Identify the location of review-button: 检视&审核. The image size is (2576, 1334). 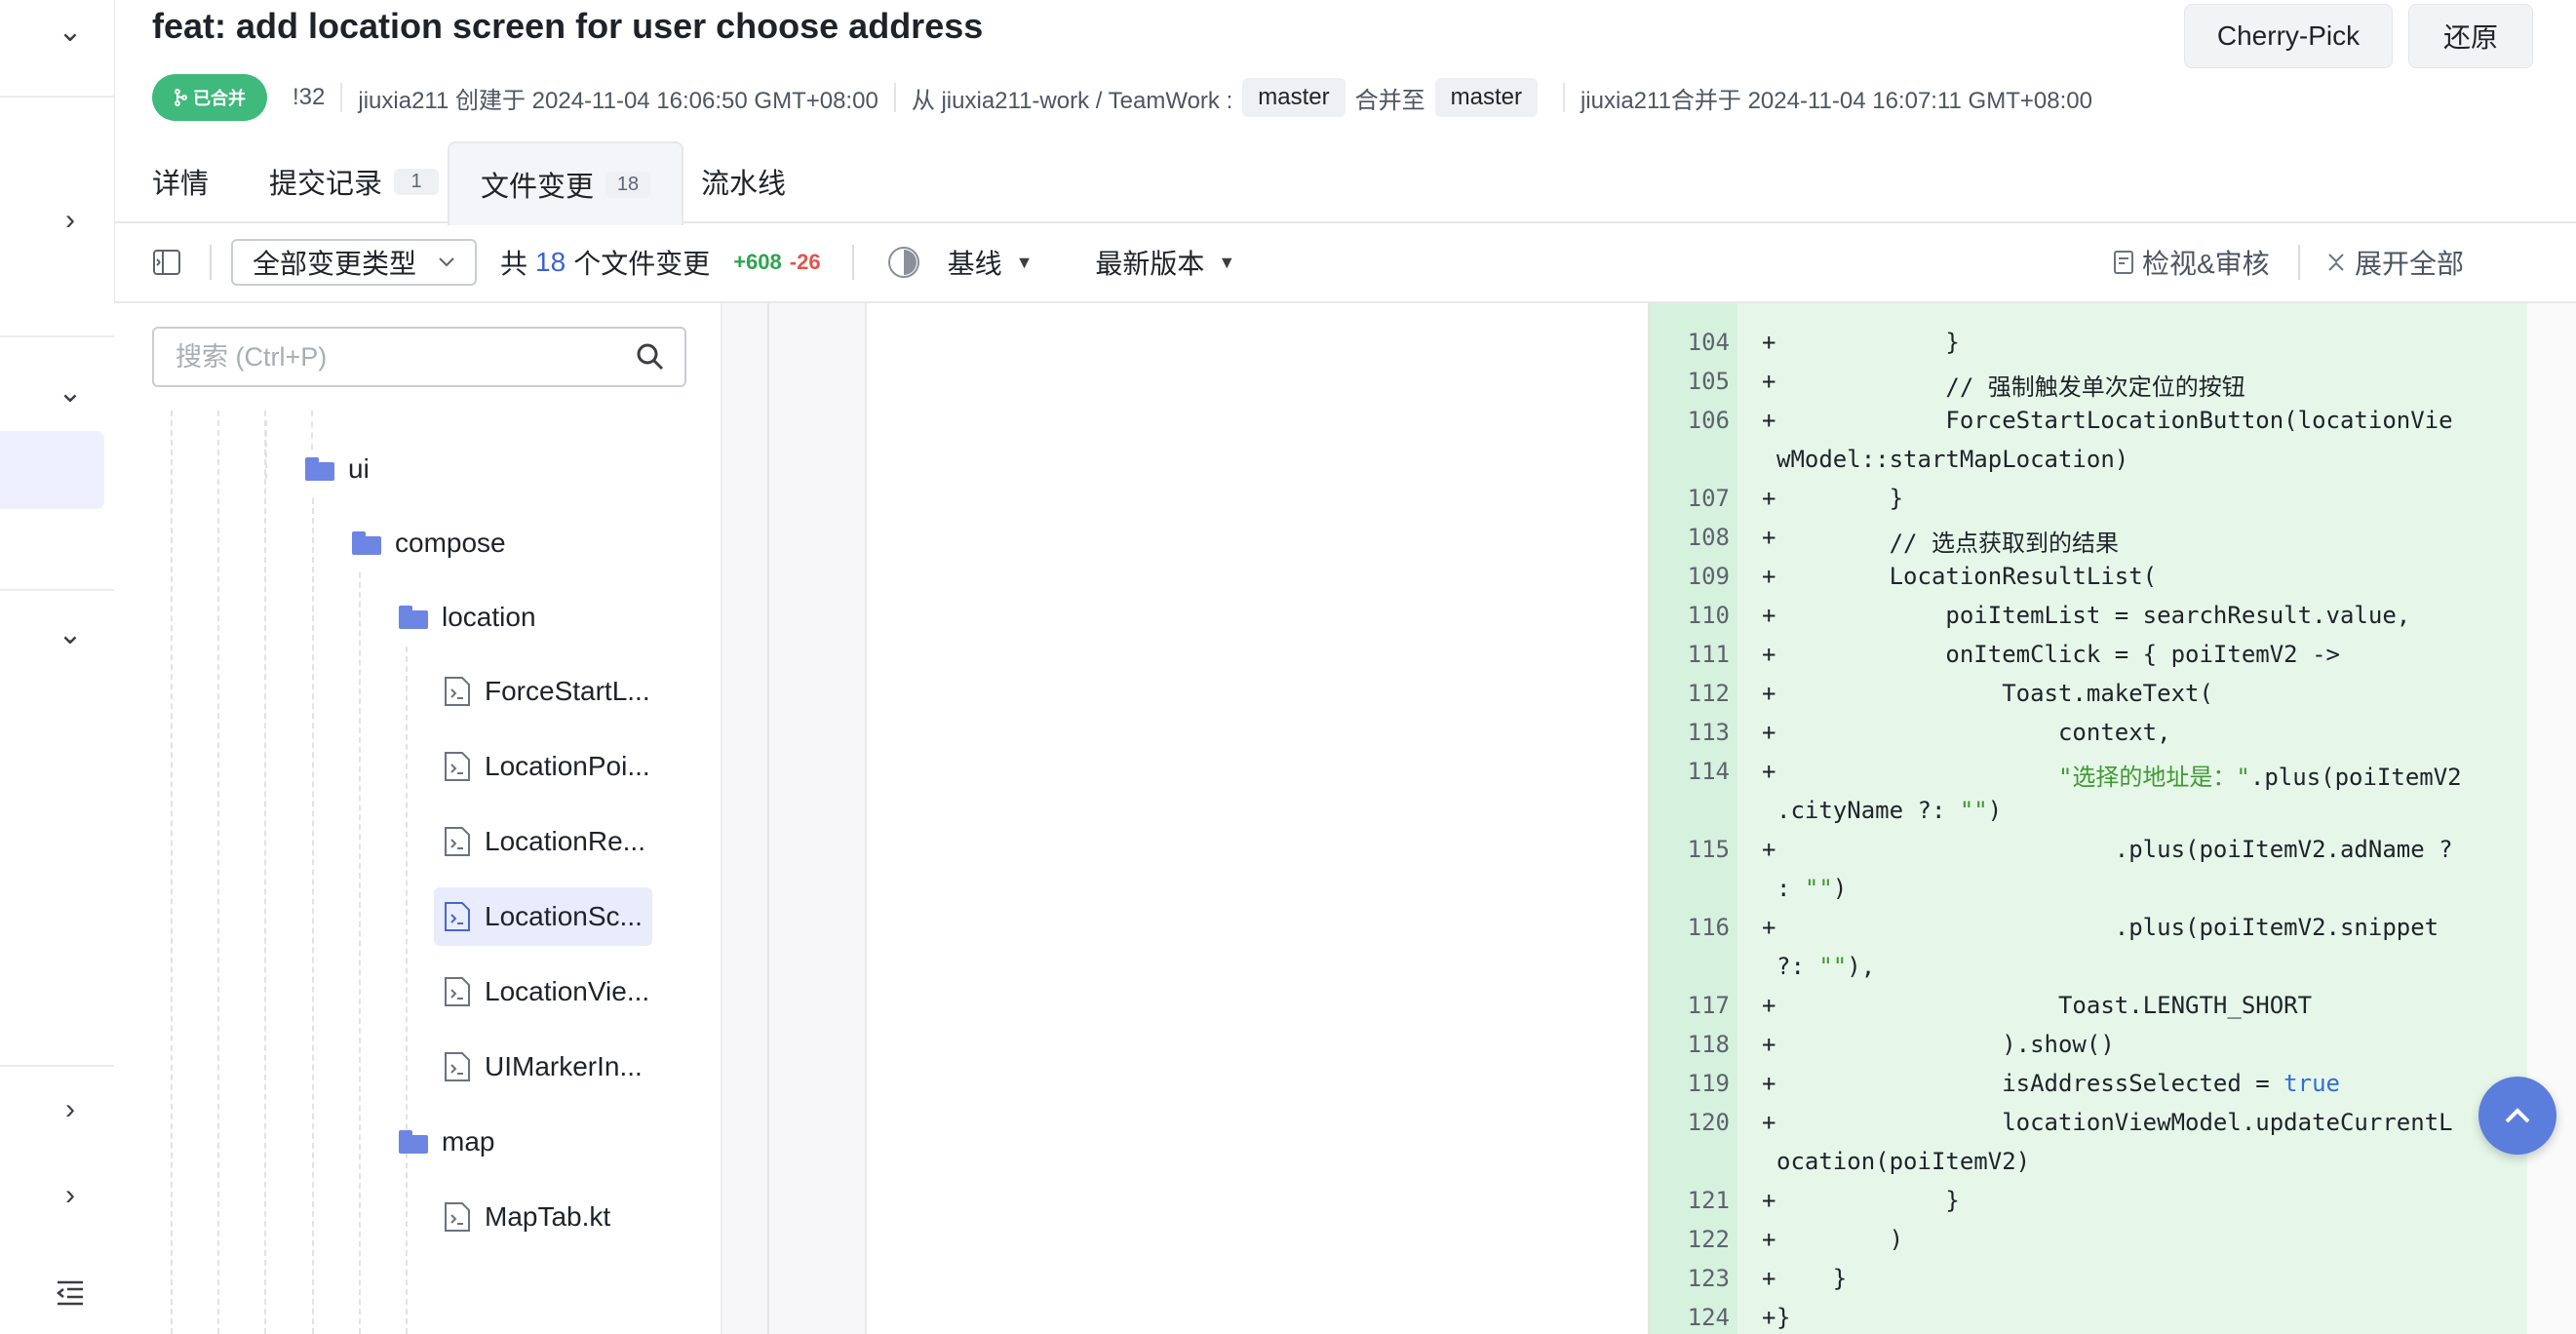
(2191, 262).